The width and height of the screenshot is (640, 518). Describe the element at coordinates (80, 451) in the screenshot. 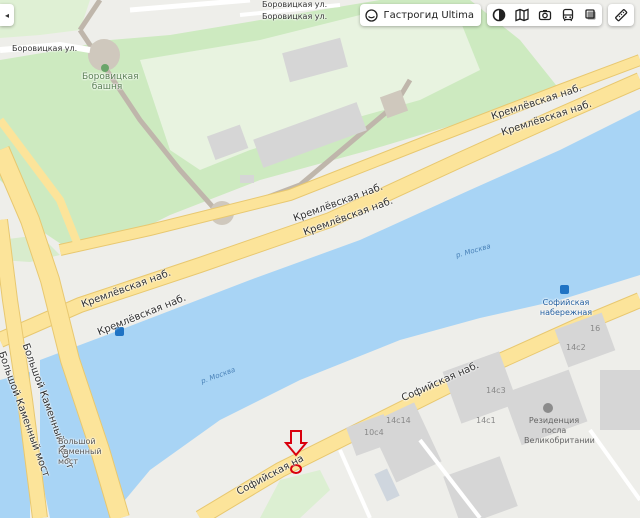

I see `bridge-label: Большой Каменный мост` at that location.